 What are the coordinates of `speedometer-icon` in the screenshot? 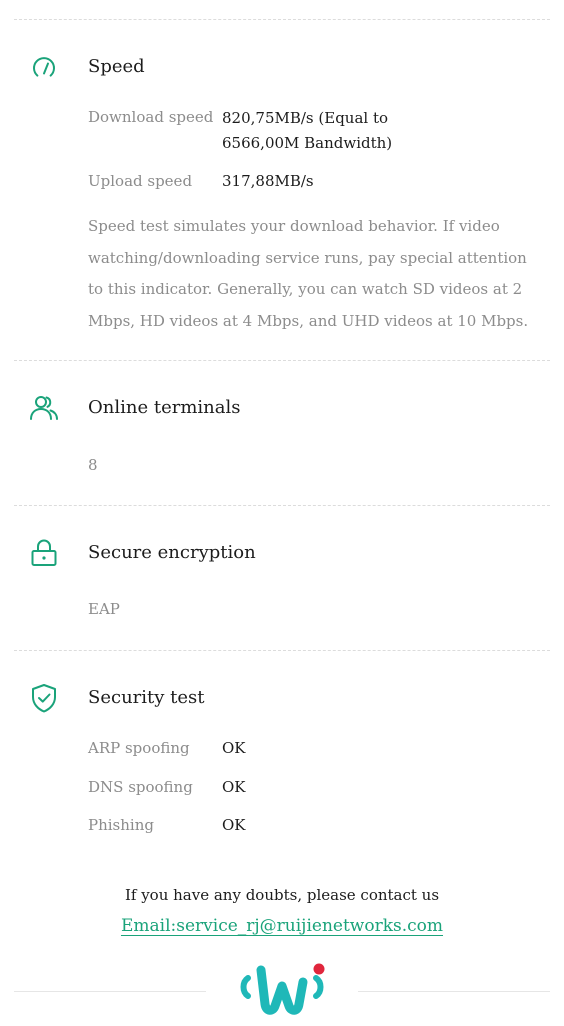 It's located at (44, 68).